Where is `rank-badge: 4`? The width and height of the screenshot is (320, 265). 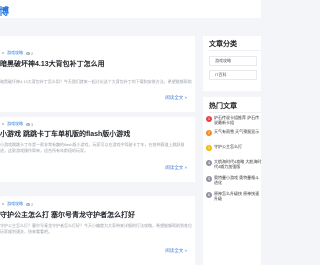 rank-badge: 4 is located at coordinates (209, 163).